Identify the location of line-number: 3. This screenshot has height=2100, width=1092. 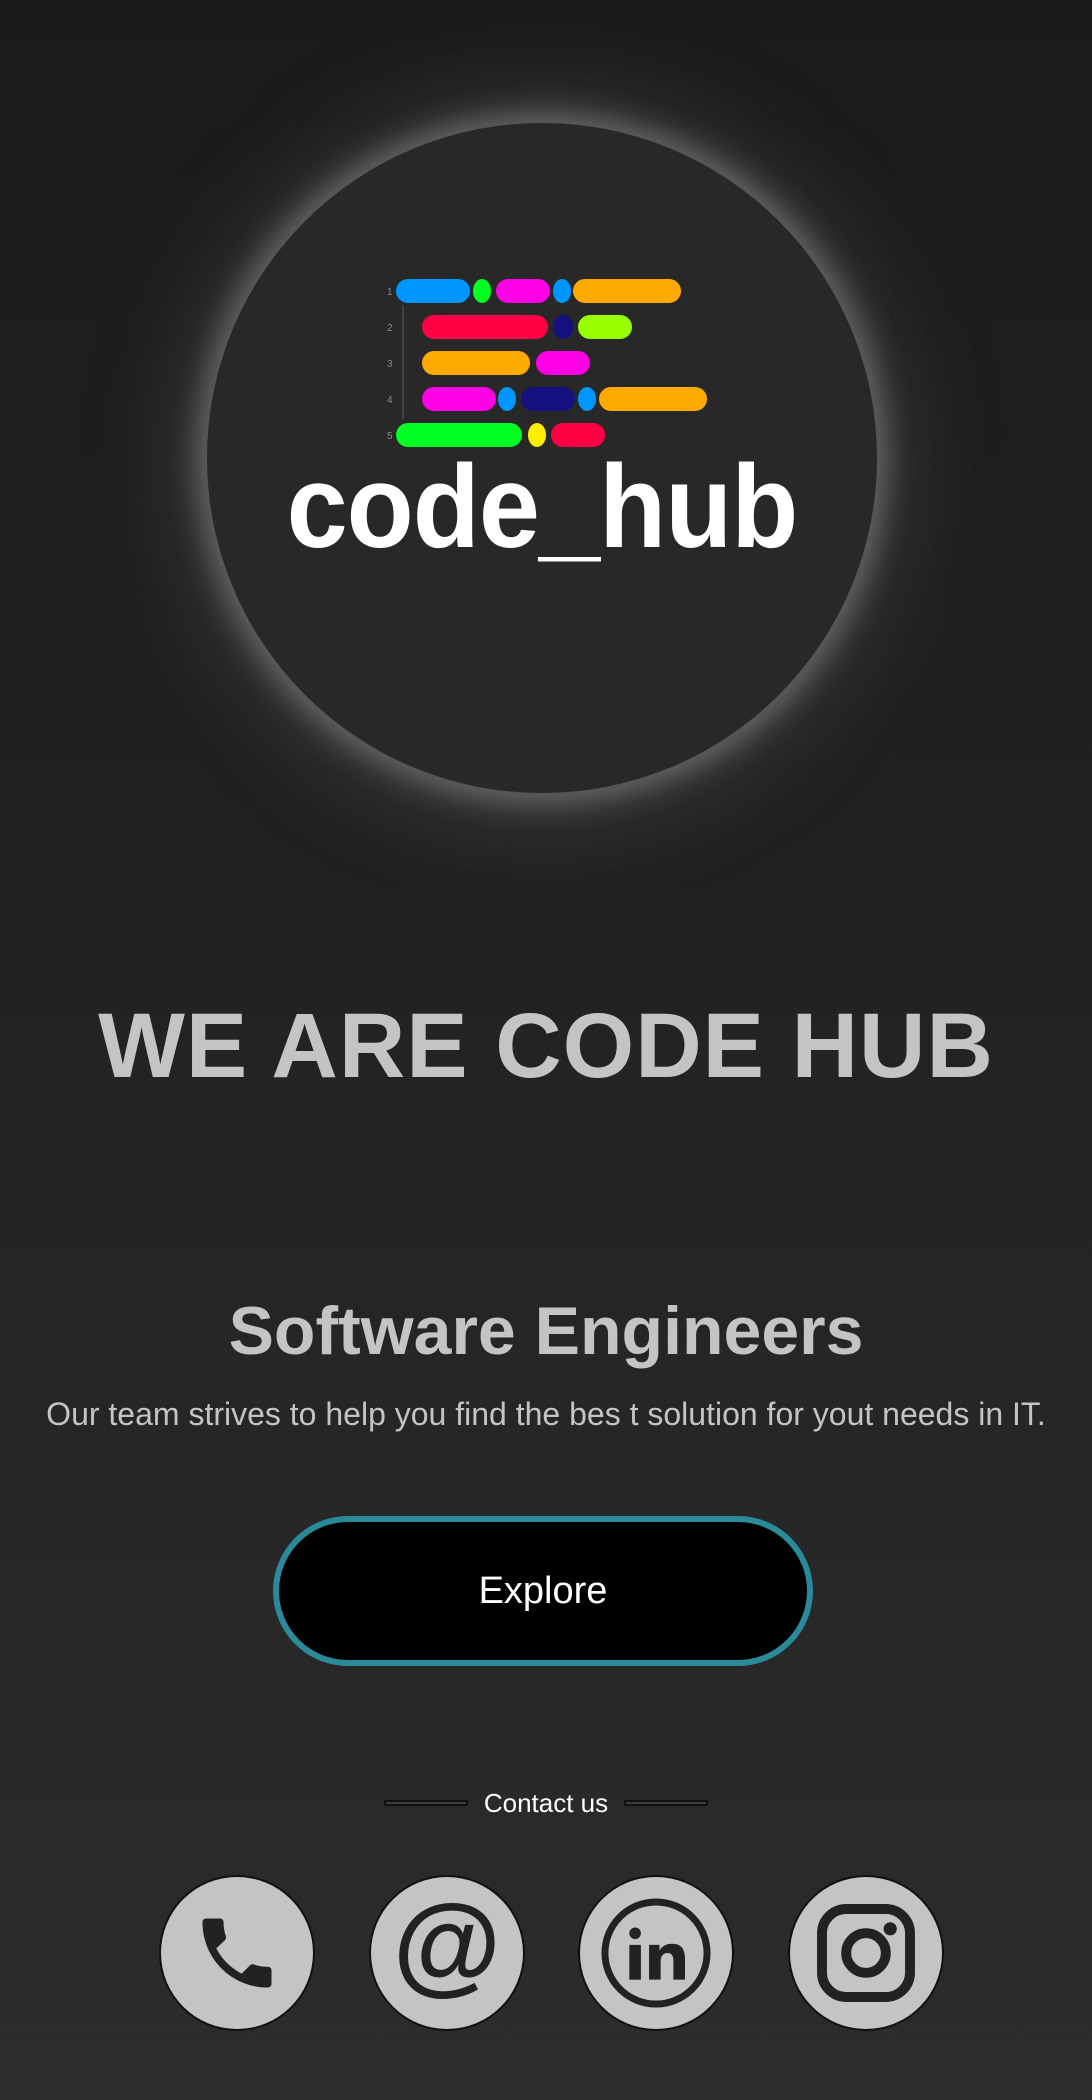
(390, 364).